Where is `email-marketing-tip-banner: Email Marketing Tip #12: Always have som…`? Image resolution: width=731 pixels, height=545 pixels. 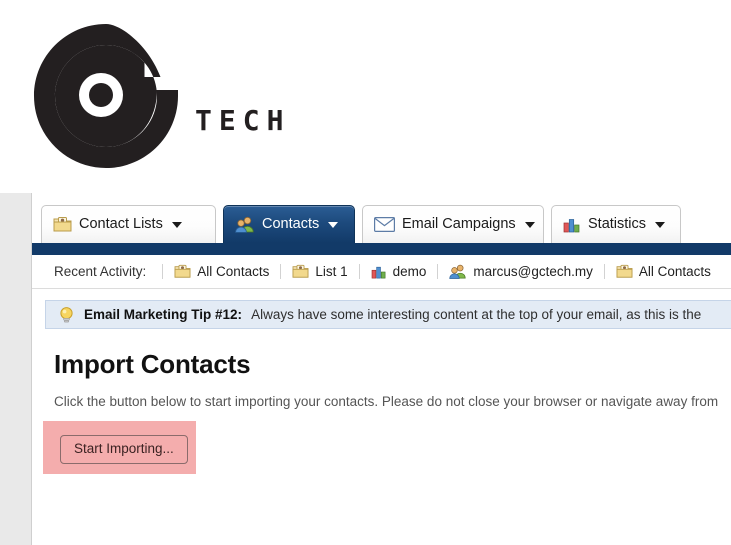
email-marketing-tip-banner: Email Marketing Tip #12: Always have som… is located at coordinates (388, 314).